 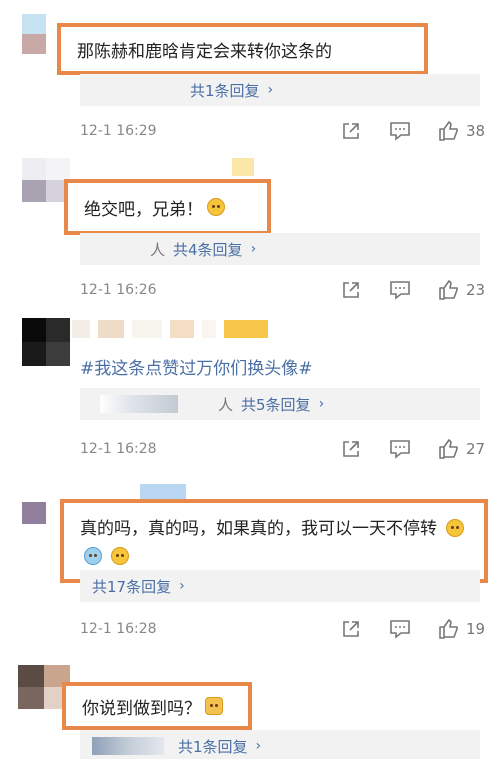 What do you see at coordinates (476, 290) in the screenshot?
I see `like-count: 23` at bounding box center [476, 290].